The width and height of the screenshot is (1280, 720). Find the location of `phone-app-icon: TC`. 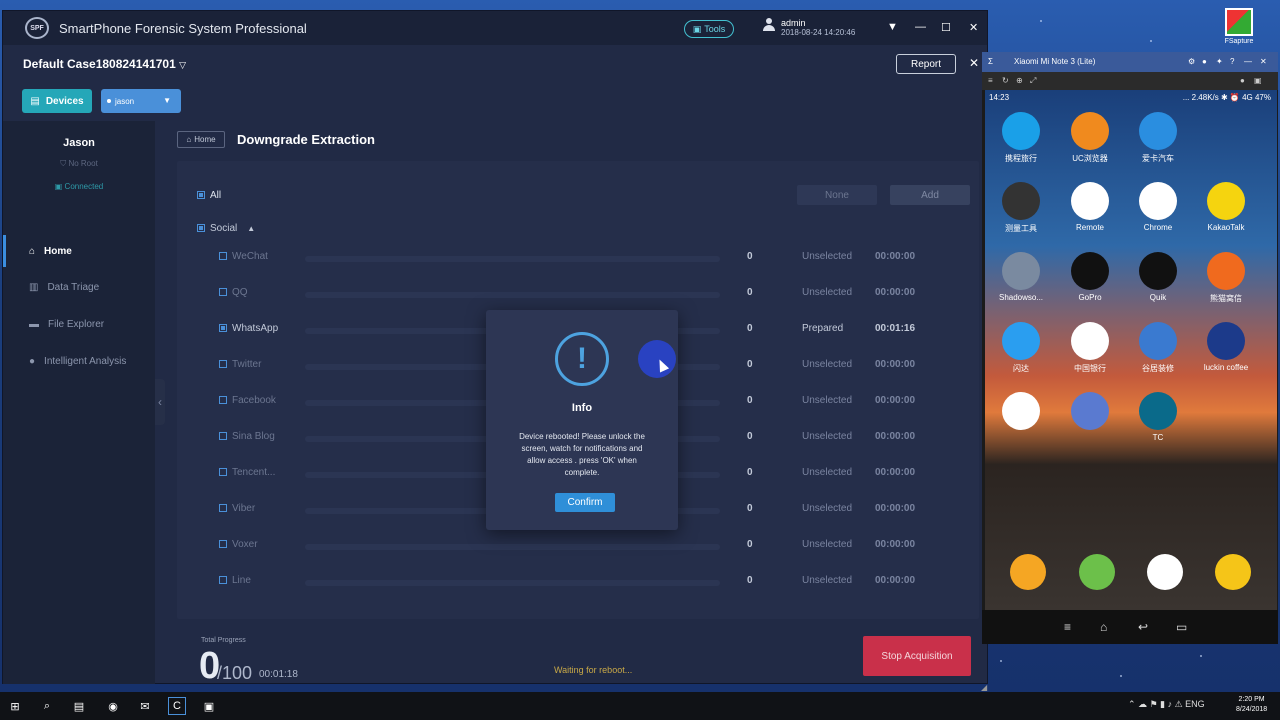

phone-app-icon: TC is located at coordinates (1158, 417).